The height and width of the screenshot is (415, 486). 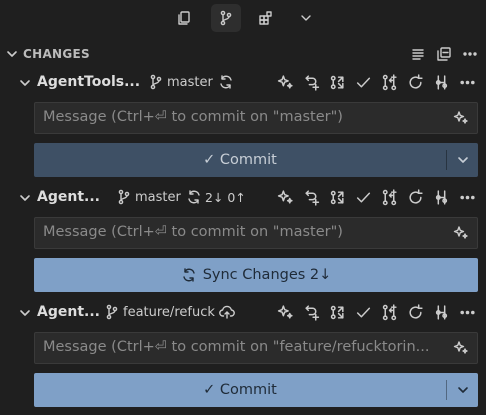 What do you see at coordinates (243, 54) in the screenshot?
I see `changes-section-header: CHANGES` at bounding box center [243, 54].